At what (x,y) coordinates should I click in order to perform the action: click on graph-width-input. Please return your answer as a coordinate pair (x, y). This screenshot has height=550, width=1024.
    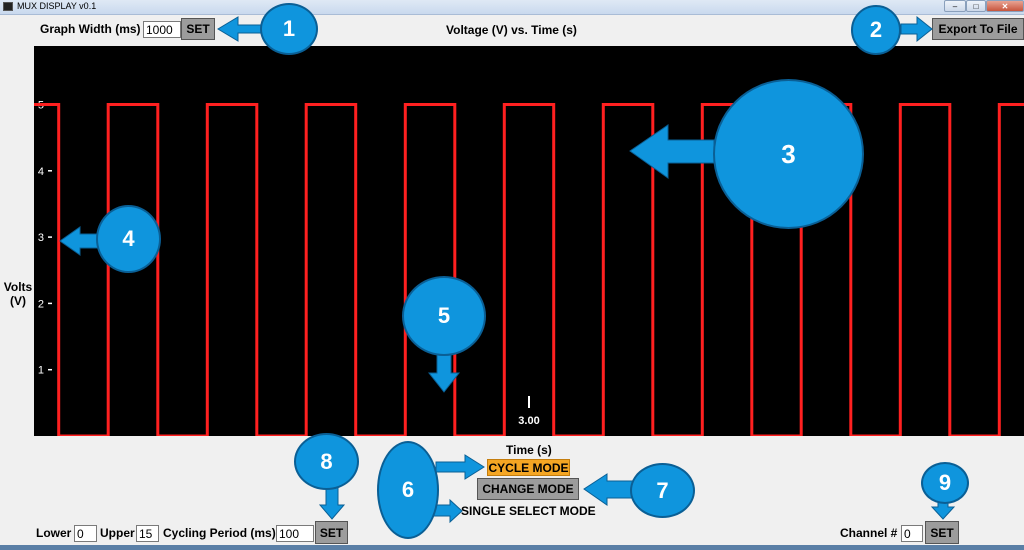
    Looking at the image, I should click on (162, 29).